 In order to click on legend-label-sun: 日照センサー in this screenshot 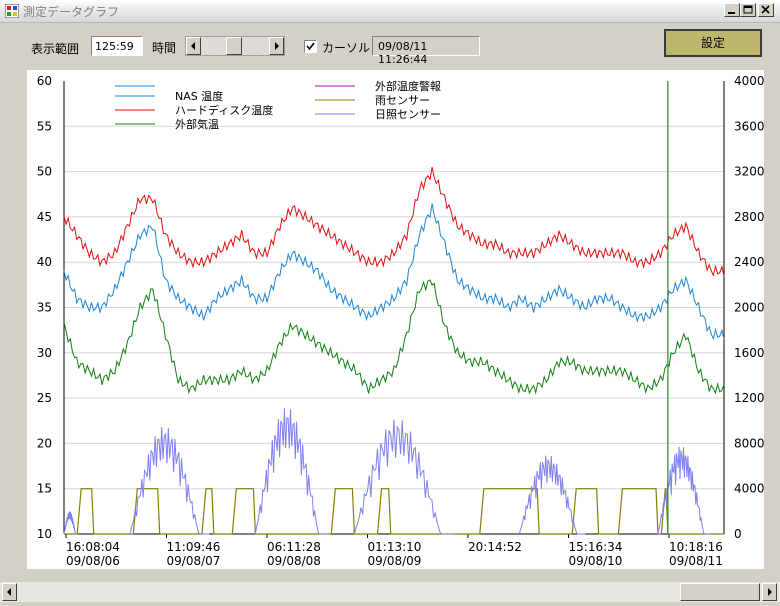, I will do `click(408, 114)`.